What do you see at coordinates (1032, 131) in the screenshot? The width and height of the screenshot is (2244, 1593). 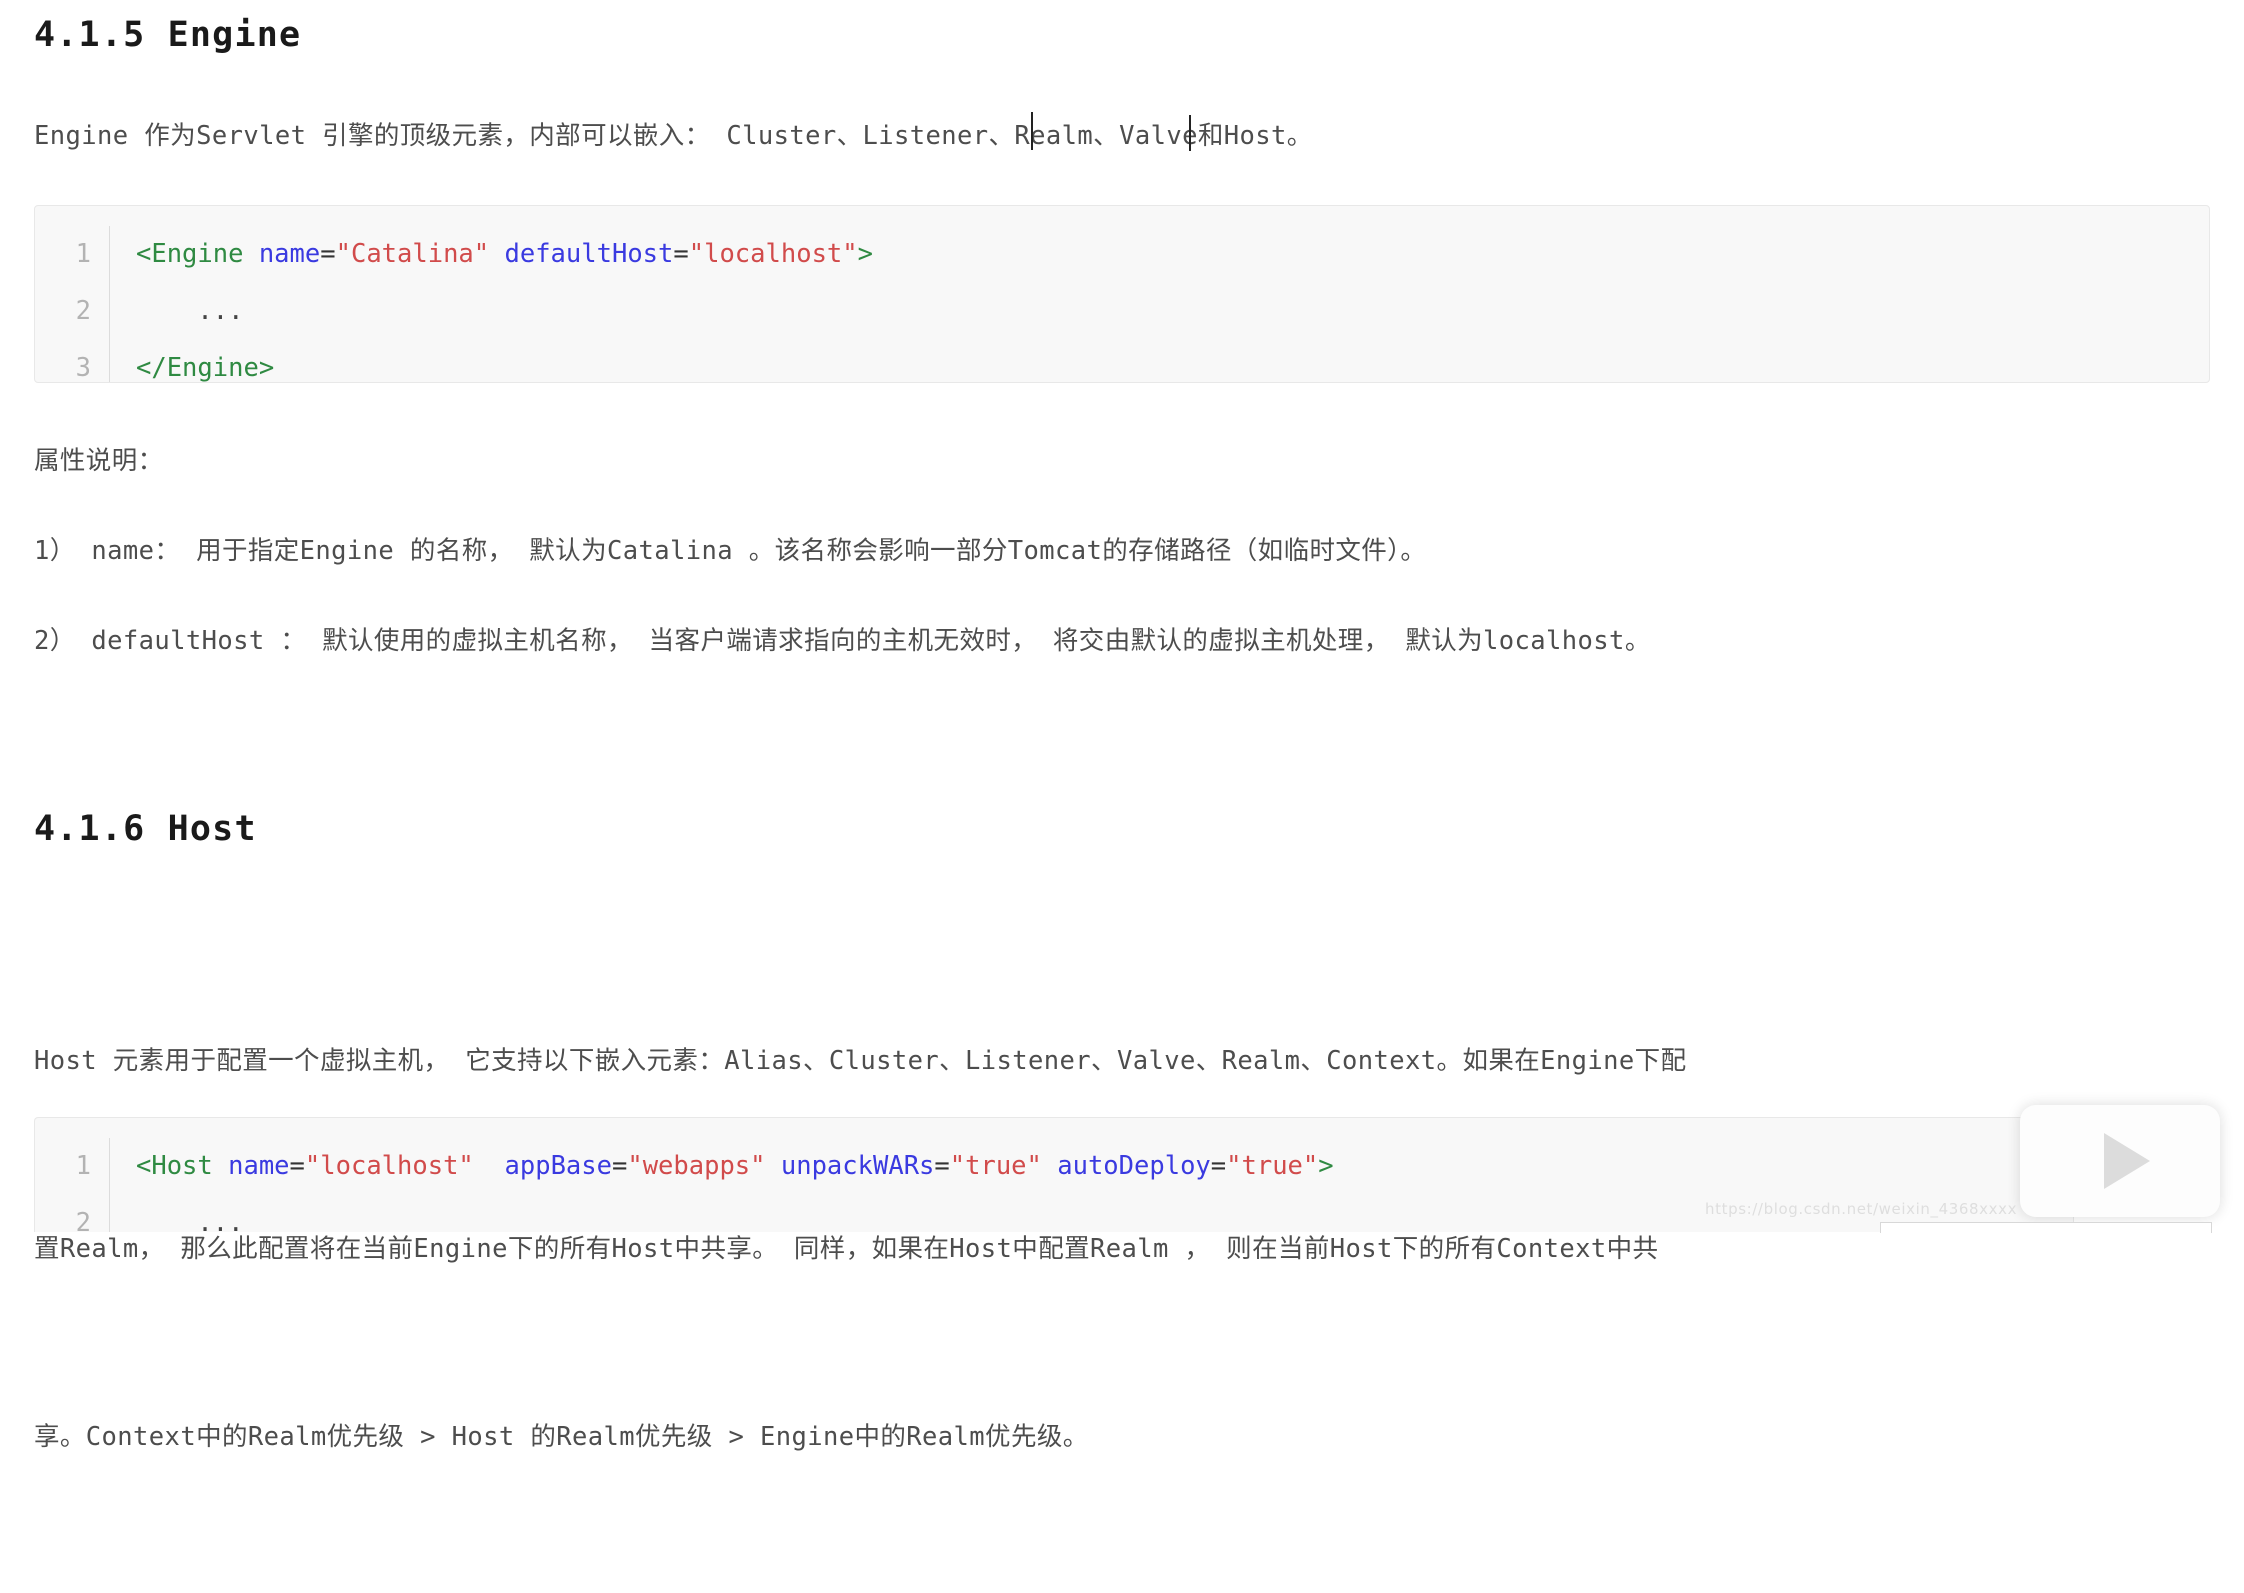 I see `text-caret` at bounding box center [1032, 131].